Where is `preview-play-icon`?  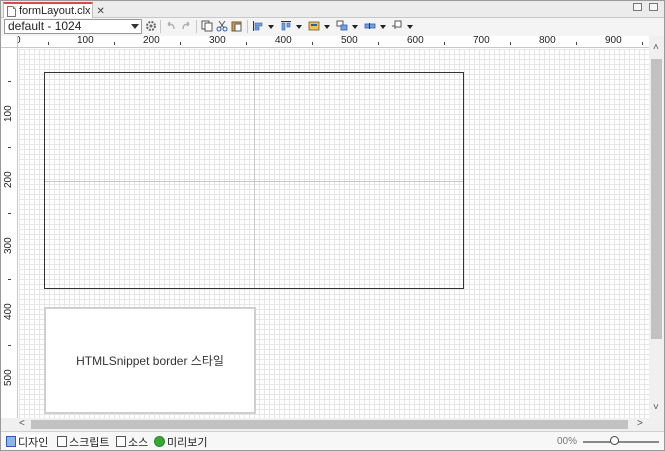 preview-play-icon is located at coordinates (159, 441).